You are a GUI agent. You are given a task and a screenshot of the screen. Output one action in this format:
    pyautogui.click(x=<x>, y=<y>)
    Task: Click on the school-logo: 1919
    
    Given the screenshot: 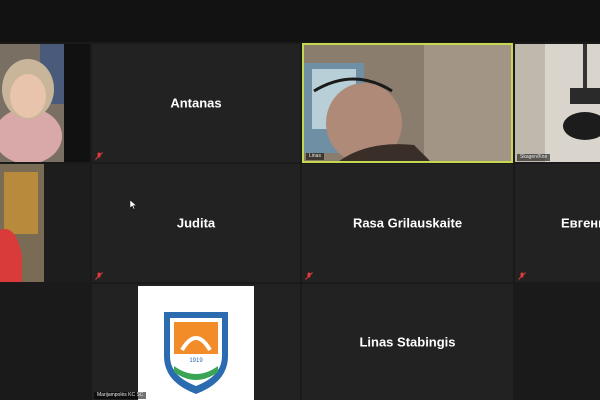 What is the action you would take?
    pyautogui.click(x=196, y=343)
    